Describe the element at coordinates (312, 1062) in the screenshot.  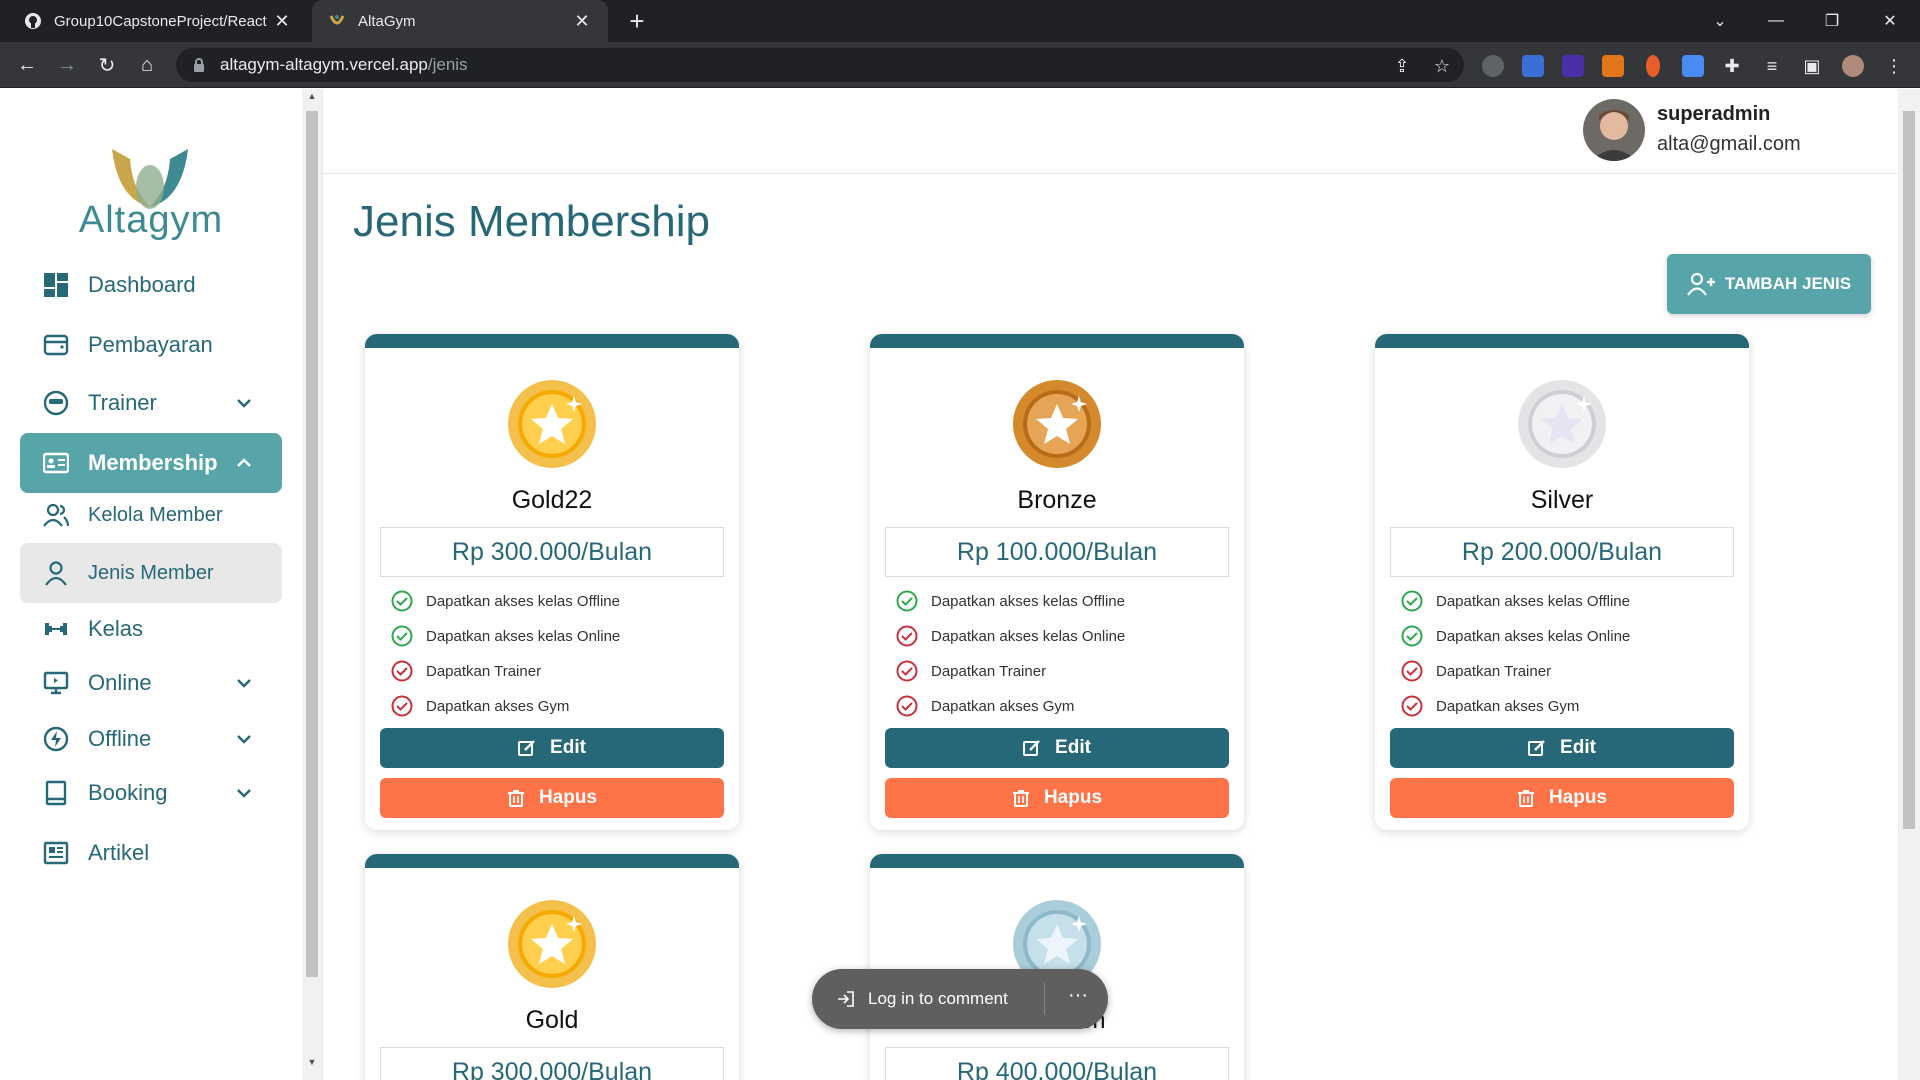
I see `scroll-down-icon: ▼` at that location.